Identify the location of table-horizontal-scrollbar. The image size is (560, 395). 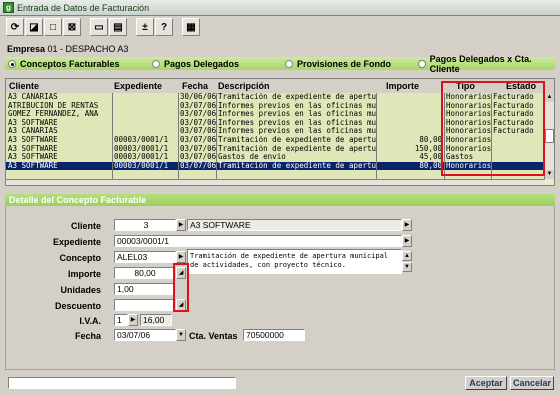
(275, 182).